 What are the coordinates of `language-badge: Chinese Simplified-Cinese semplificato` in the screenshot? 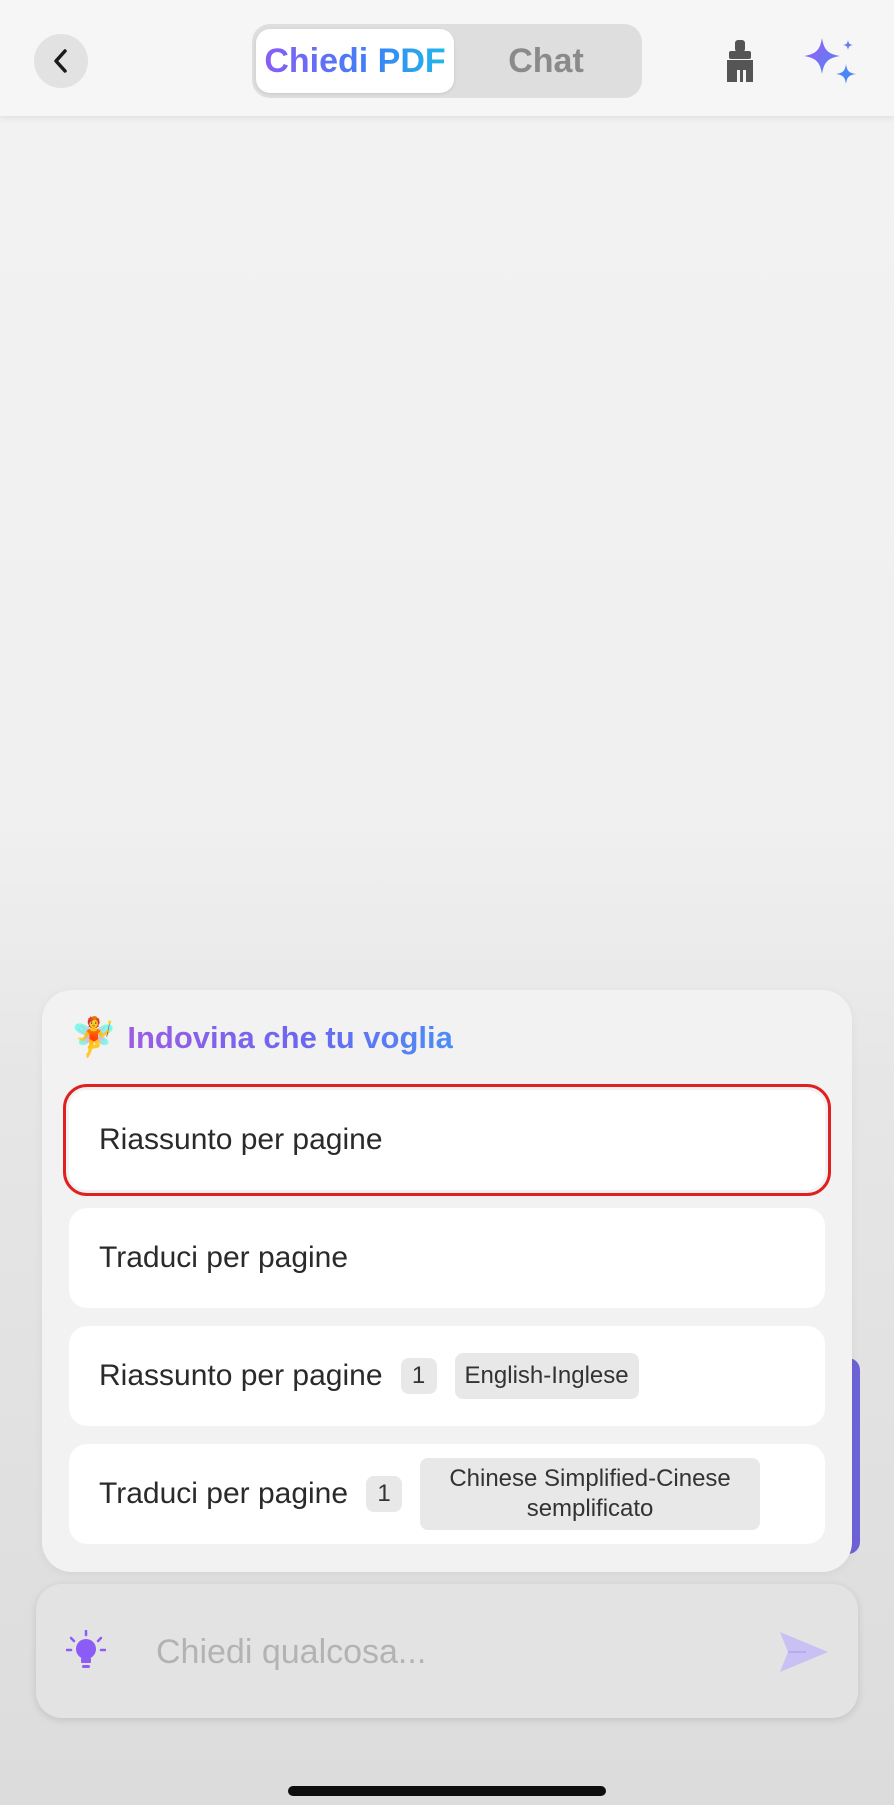 It's located at (590, 1494).